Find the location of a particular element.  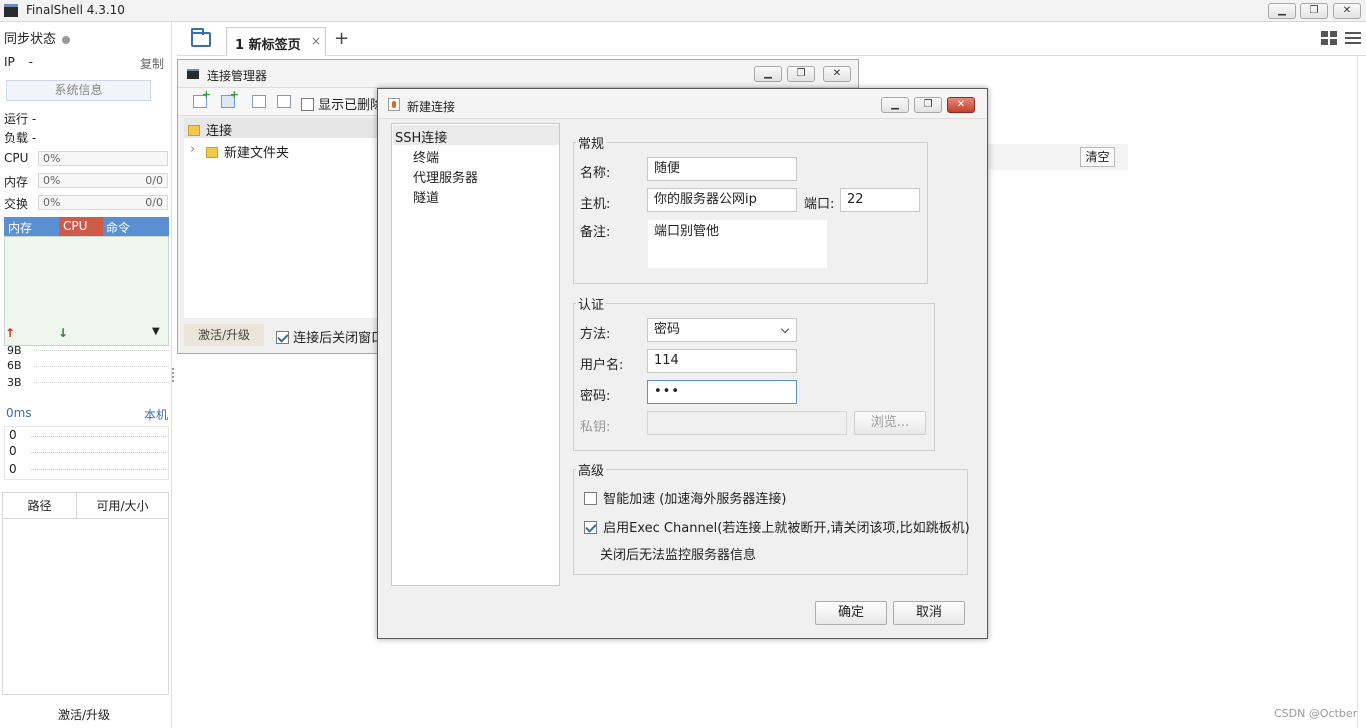

cm-upgrade-button: 激活/升级 is located at coordinates (224, 335).